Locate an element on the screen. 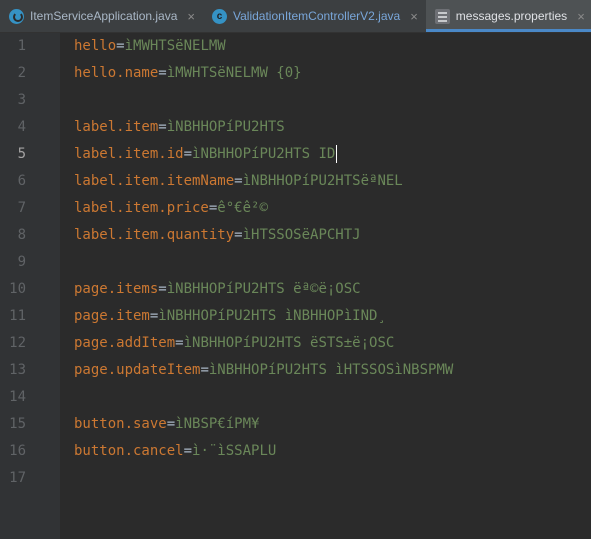 Image resolution: width=591 pixels, height=539 pixels. tab-itemserviceapplication: ItemServiceApplication.java × is located at coordinates (101, 16).